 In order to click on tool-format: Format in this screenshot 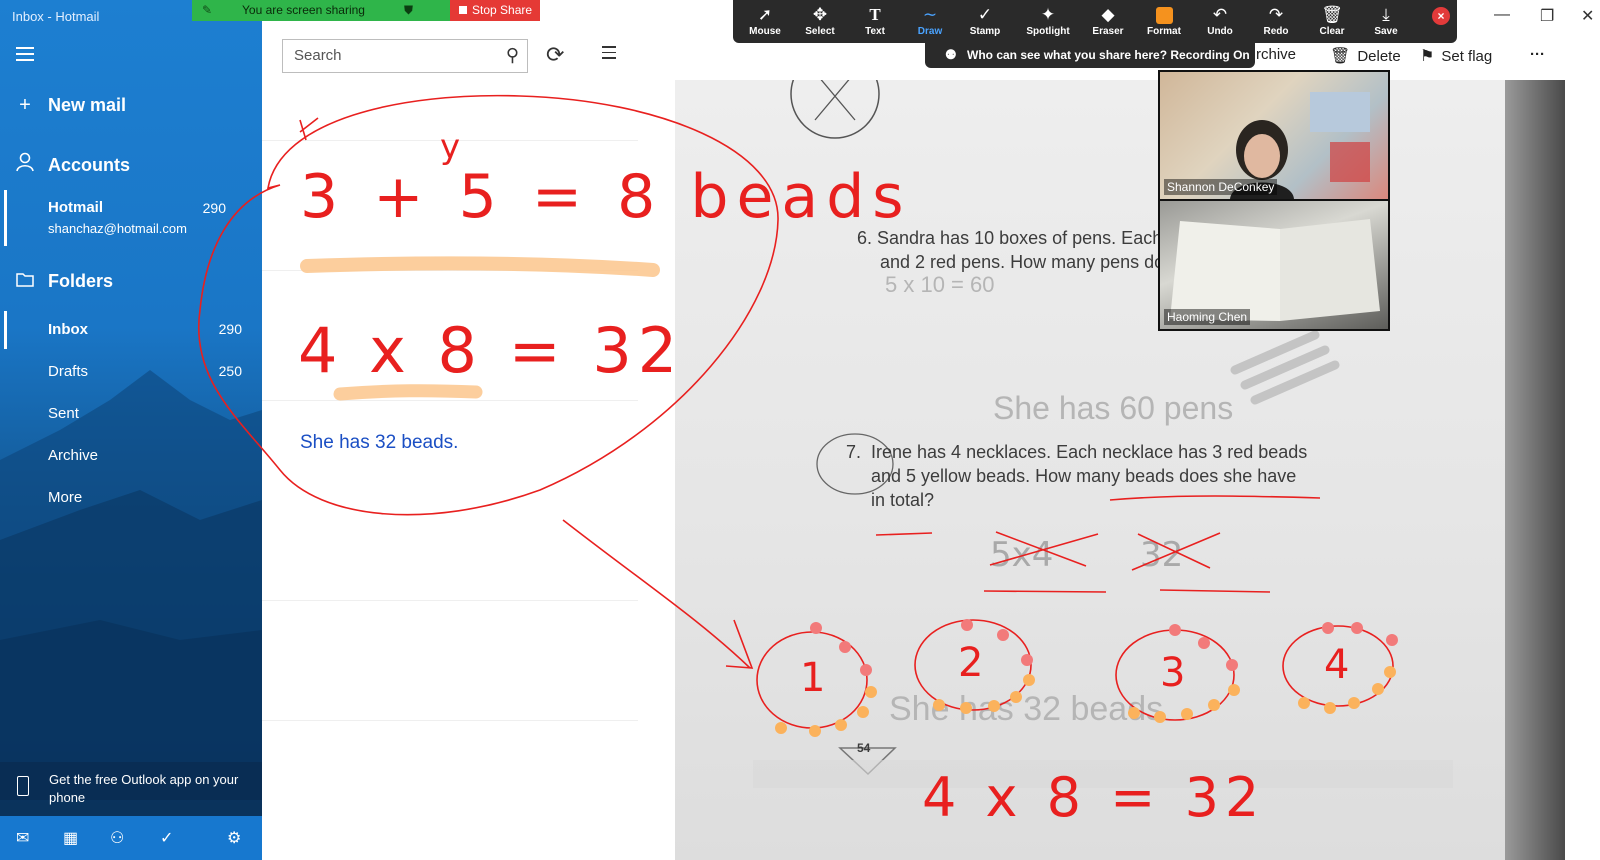, I will do `click(1164, 20)`.